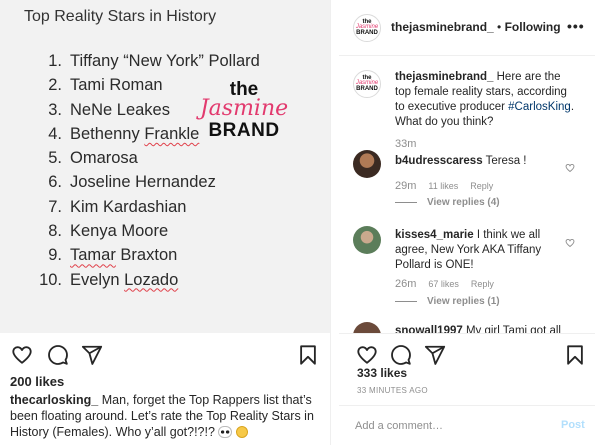  What do you see at coordinates (406, 186) in the screenshot?
I see `comment-time: 29m` at bounding box center [406, 186].